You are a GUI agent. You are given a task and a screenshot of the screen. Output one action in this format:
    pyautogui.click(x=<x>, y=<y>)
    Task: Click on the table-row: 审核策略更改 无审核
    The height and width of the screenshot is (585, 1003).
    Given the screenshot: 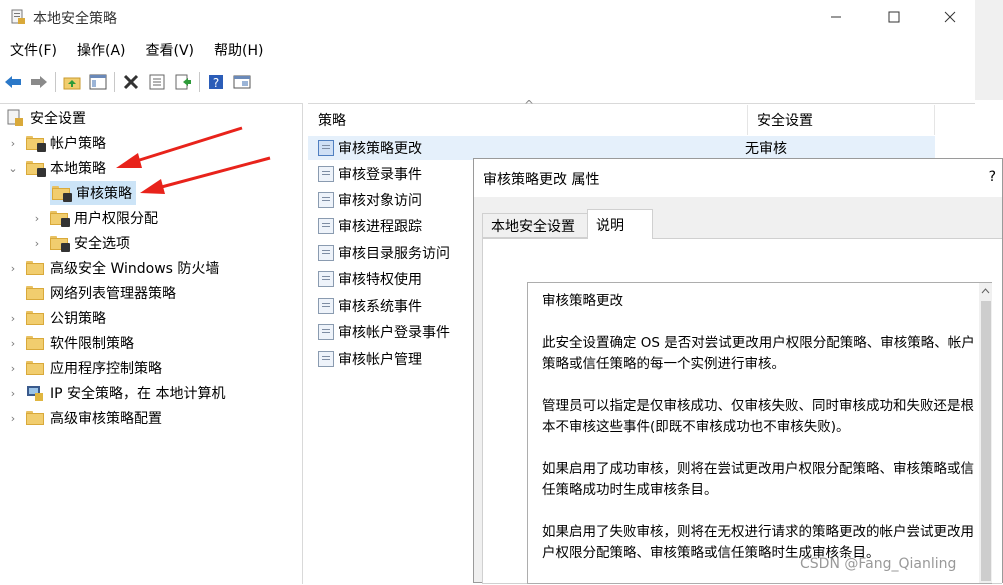 What is the action you would take?
    pyautogui.click(x=621, y=148)
    